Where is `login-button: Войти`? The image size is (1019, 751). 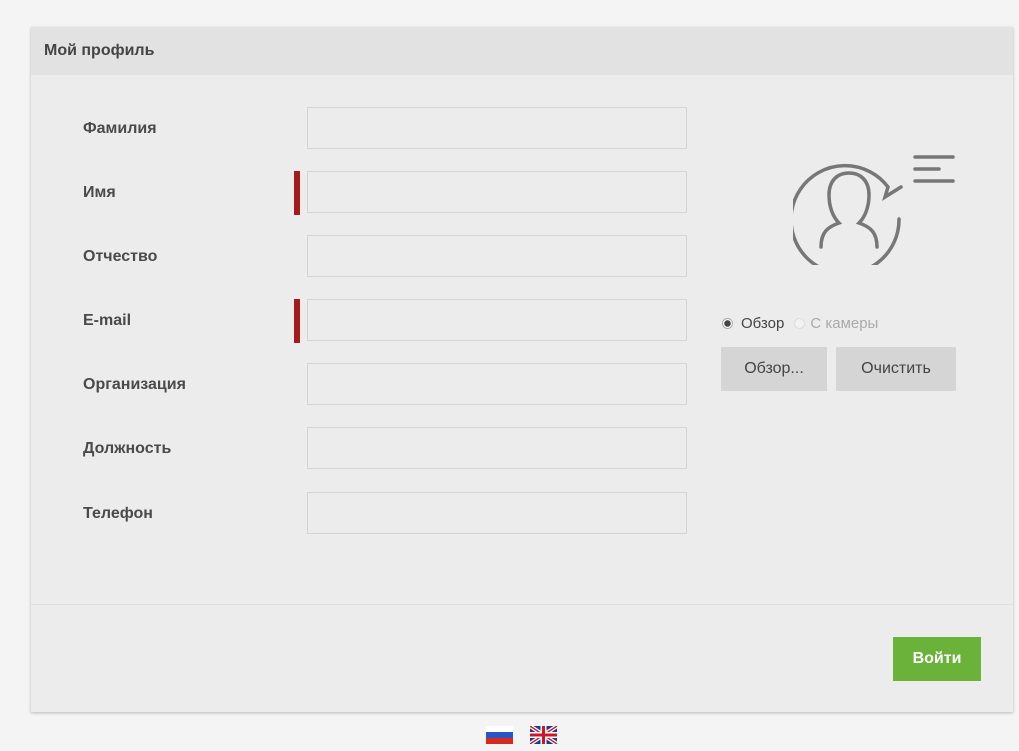 login-button: Войти is located at coordinates (937, 659).